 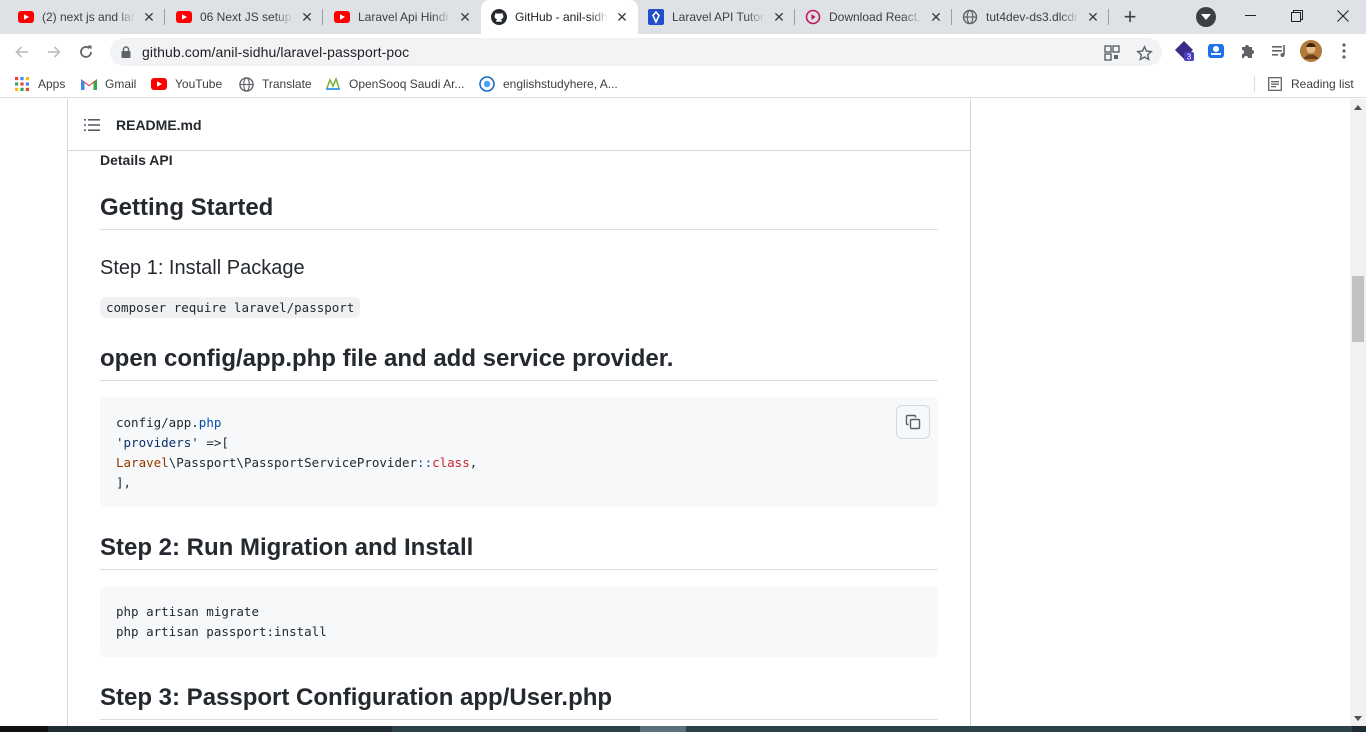 What do you see at coordinates (221, 631) in the screenshot?
I see `code-line: php artisan passport:install` at bounding box center [221, 631].